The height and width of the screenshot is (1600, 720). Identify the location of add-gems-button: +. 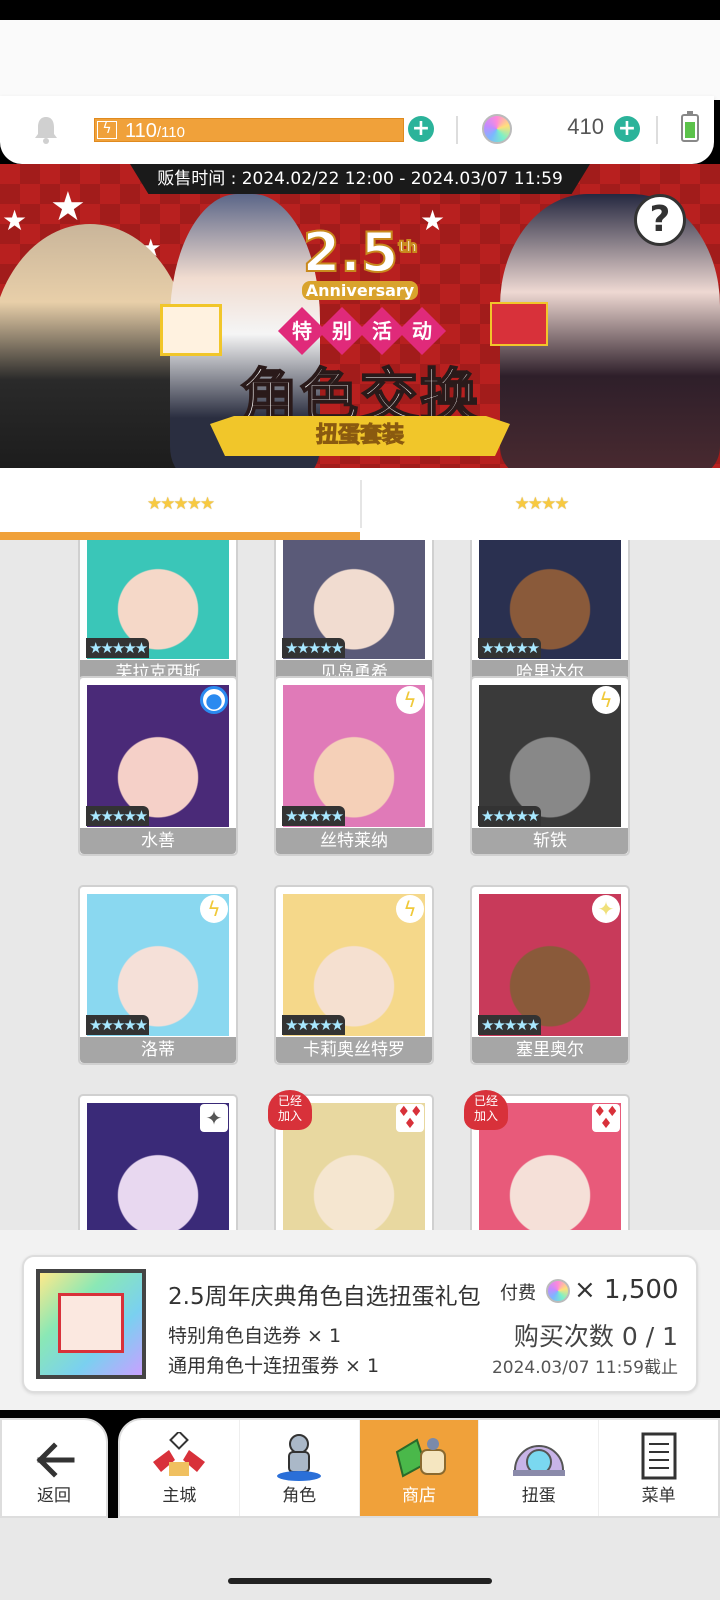
(627, 129).